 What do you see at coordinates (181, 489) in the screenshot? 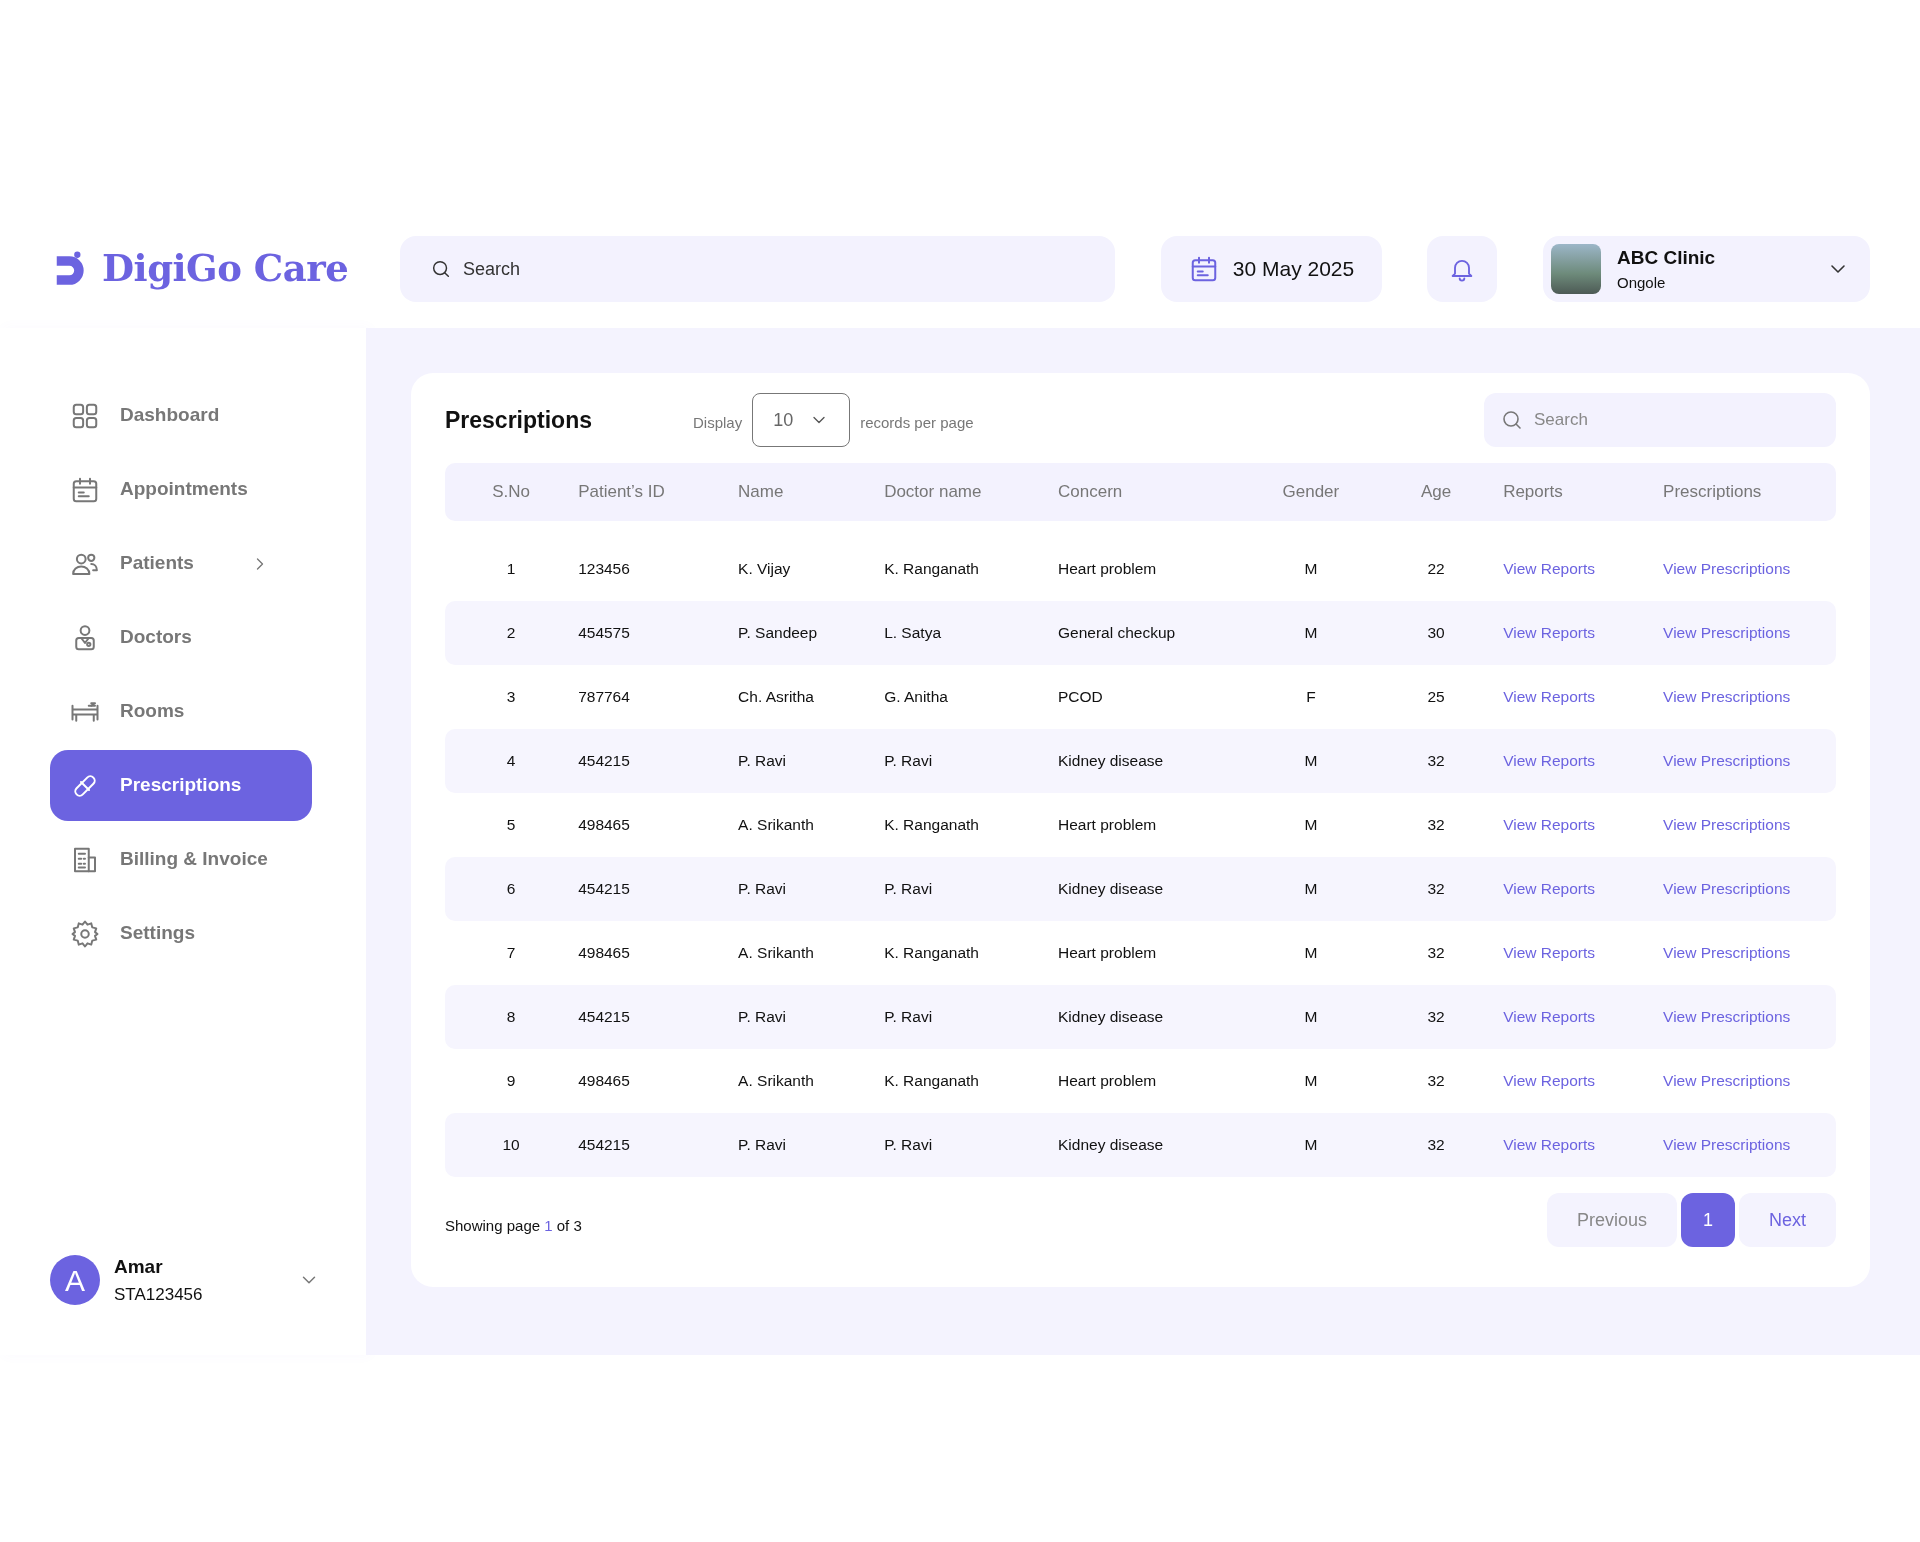
I see `sidebar-item: Appointments` at bounding box center [181, 489].